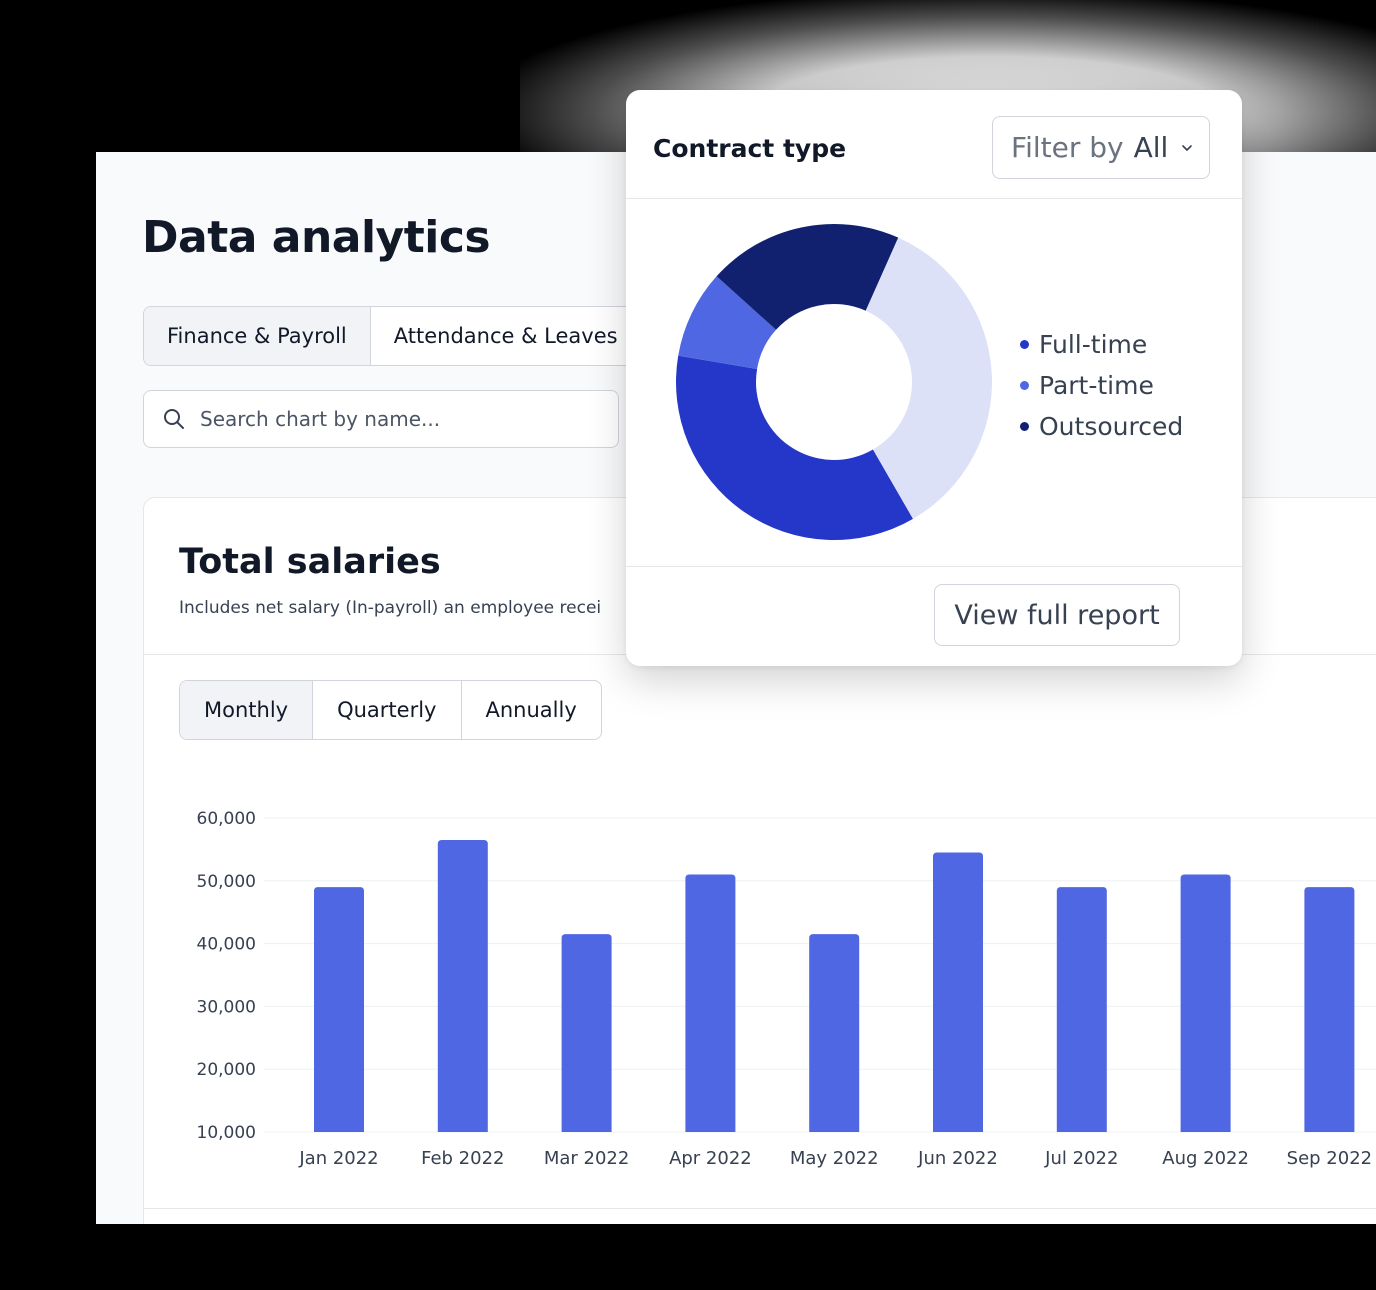  I want to click on x-tick-label: Jun 2022, so click(957, 1158).